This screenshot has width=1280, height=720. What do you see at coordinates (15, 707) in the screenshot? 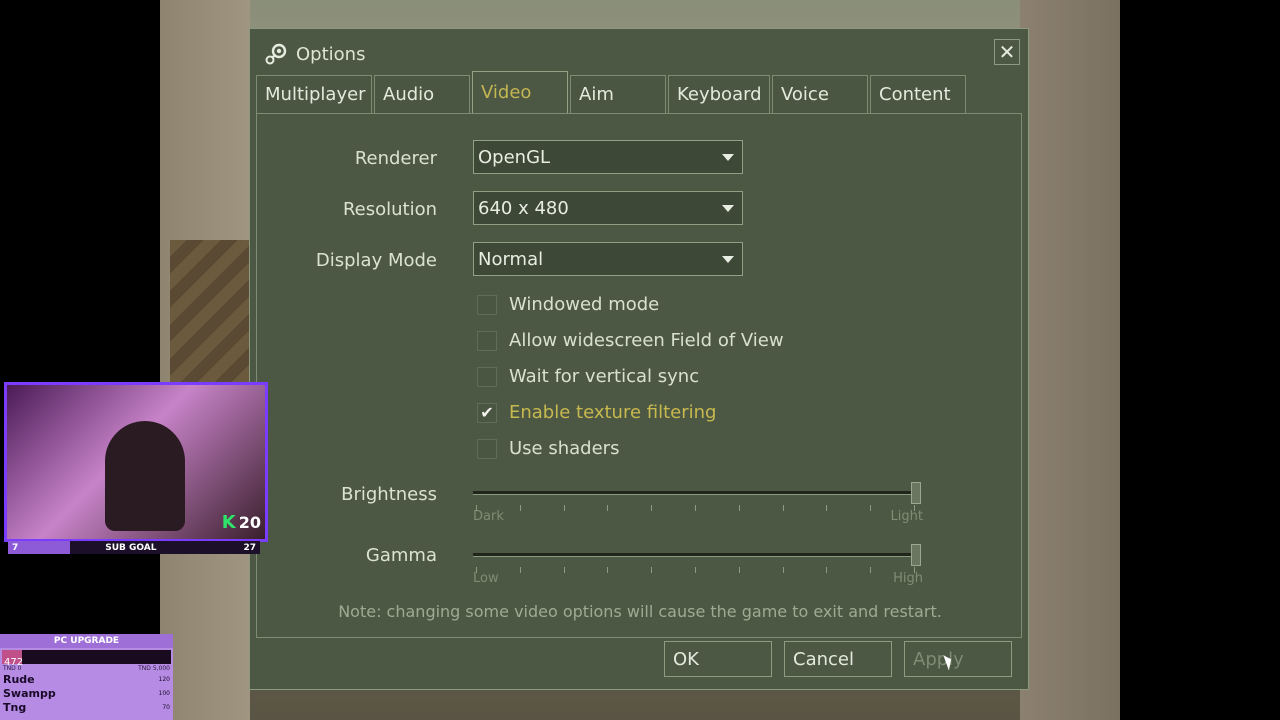
I see `leader-name: Tng` at bounding box center [15, 707].